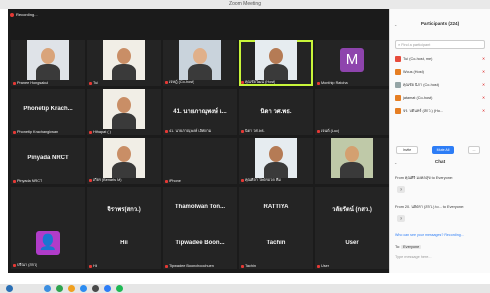 This screenshot has width=490, height=293. Describe the element at coordinates (325, 266) in the screenshot. I see `participant-name: User` at that location.